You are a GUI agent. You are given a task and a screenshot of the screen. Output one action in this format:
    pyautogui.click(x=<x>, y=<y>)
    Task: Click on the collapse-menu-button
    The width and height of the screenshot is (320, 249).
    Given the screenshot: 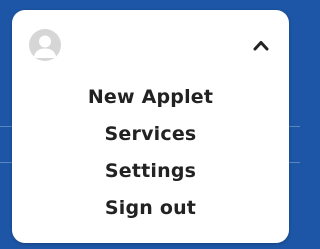 What is the action you would take?
    pyautogui.click(x=261, y=45)
    